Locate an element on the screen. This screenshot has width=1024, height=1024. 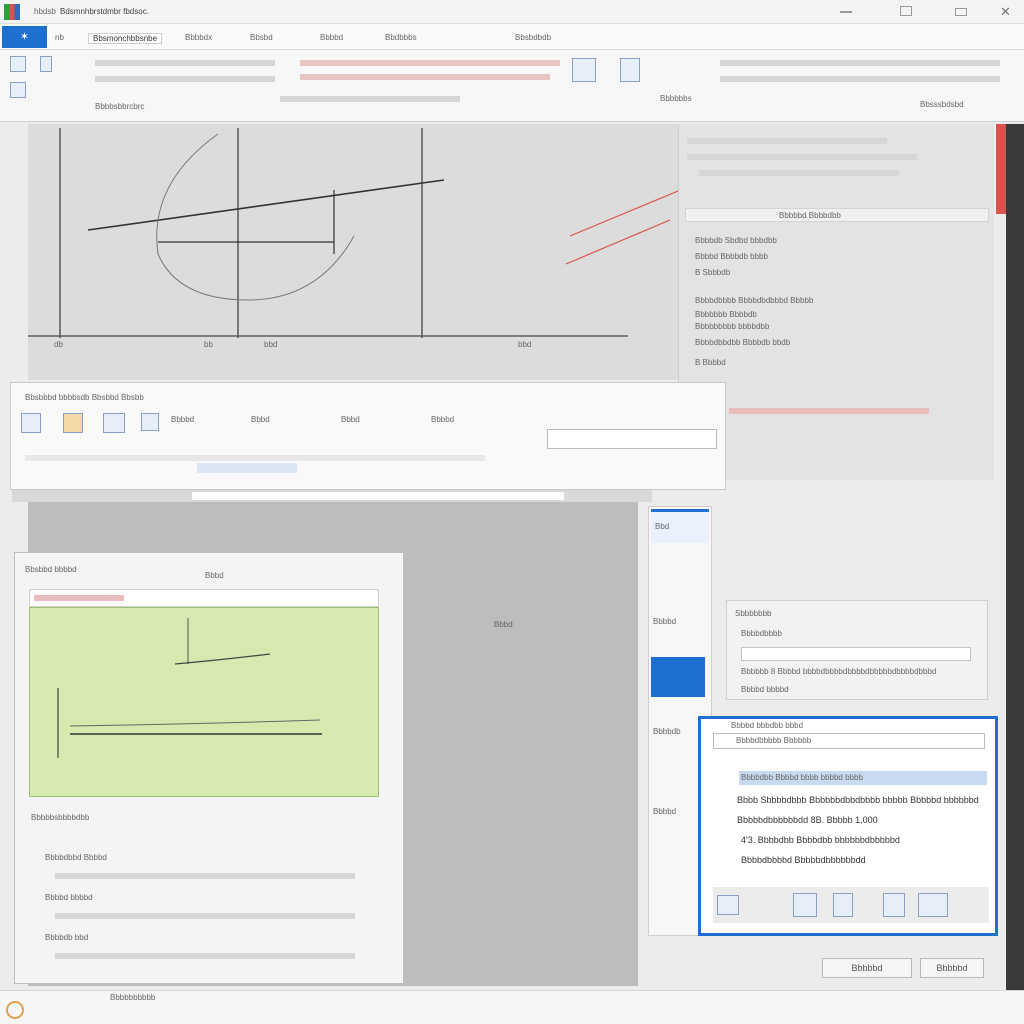
status-left: Bbbbbbbbbb is located at coordinates (133, 997).